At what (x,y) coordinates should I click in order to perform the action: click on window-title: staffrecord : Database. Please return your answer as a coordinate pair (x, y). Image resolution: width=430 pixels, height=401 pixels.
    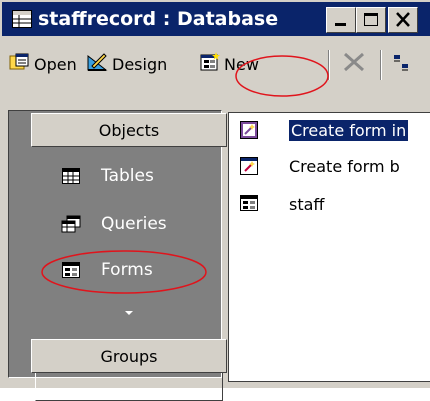
    Looking at the image, I should click on (158, 19).